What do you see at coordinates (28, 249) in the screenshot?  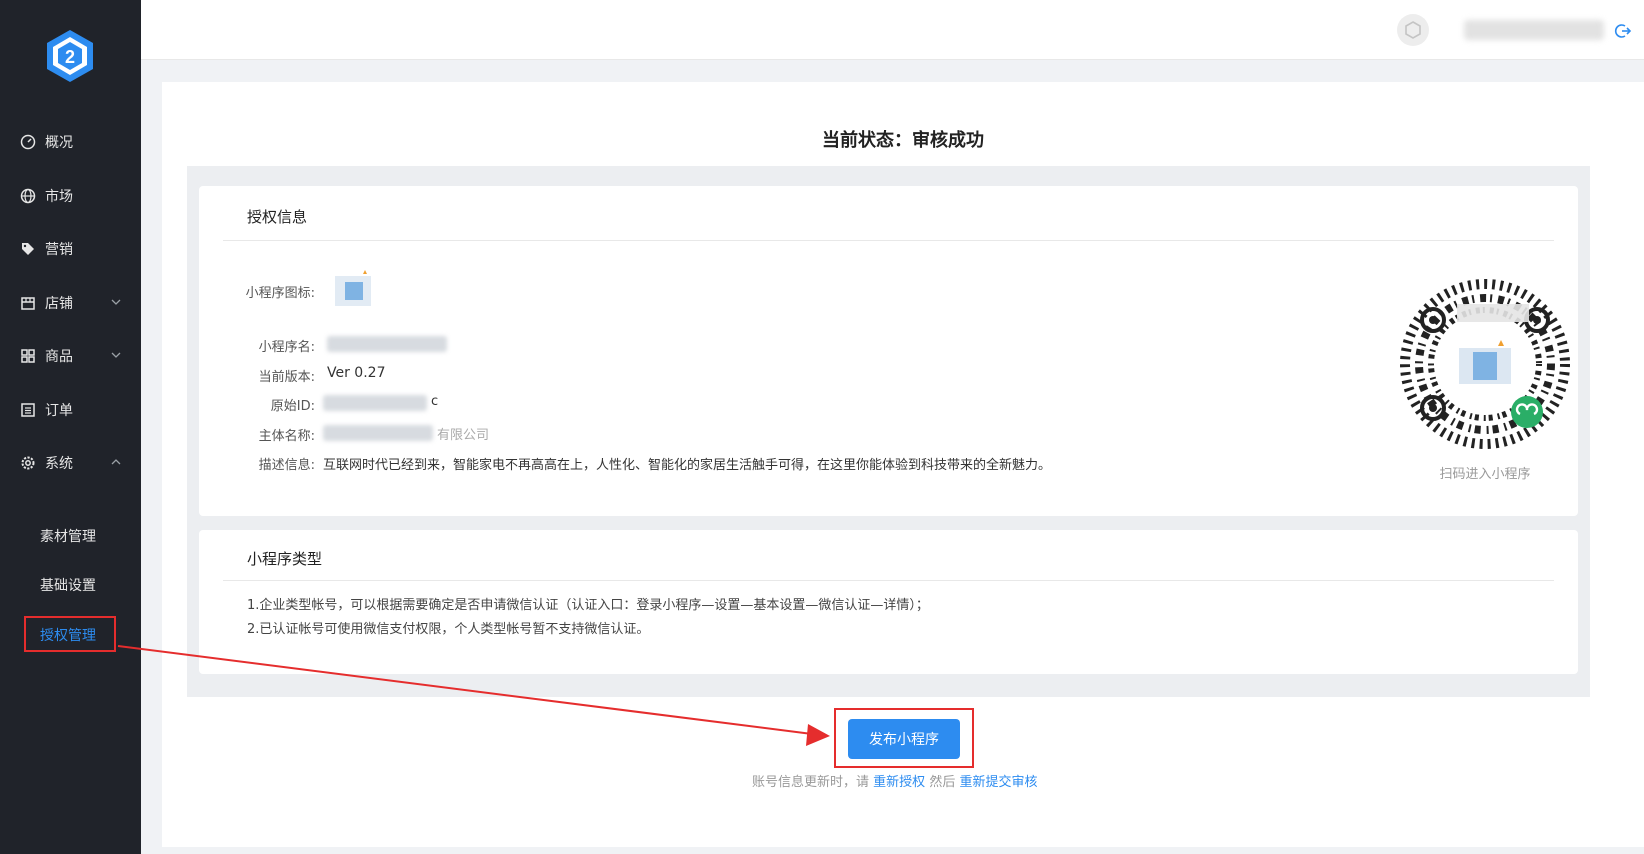 I see `tag-icon` at bounding box center [28, 249].